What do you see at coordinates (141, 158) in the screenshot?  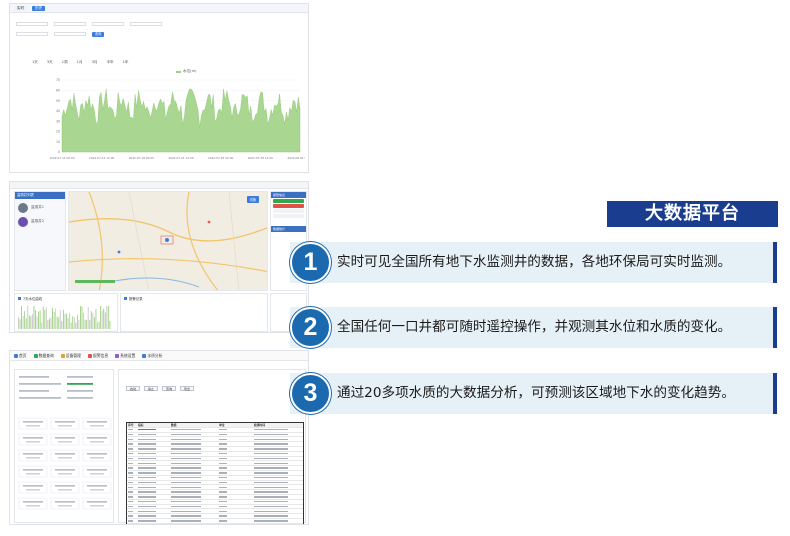 I see `x-tick-label: 2022-07-18 00:00` at bounding box center [141, 158].